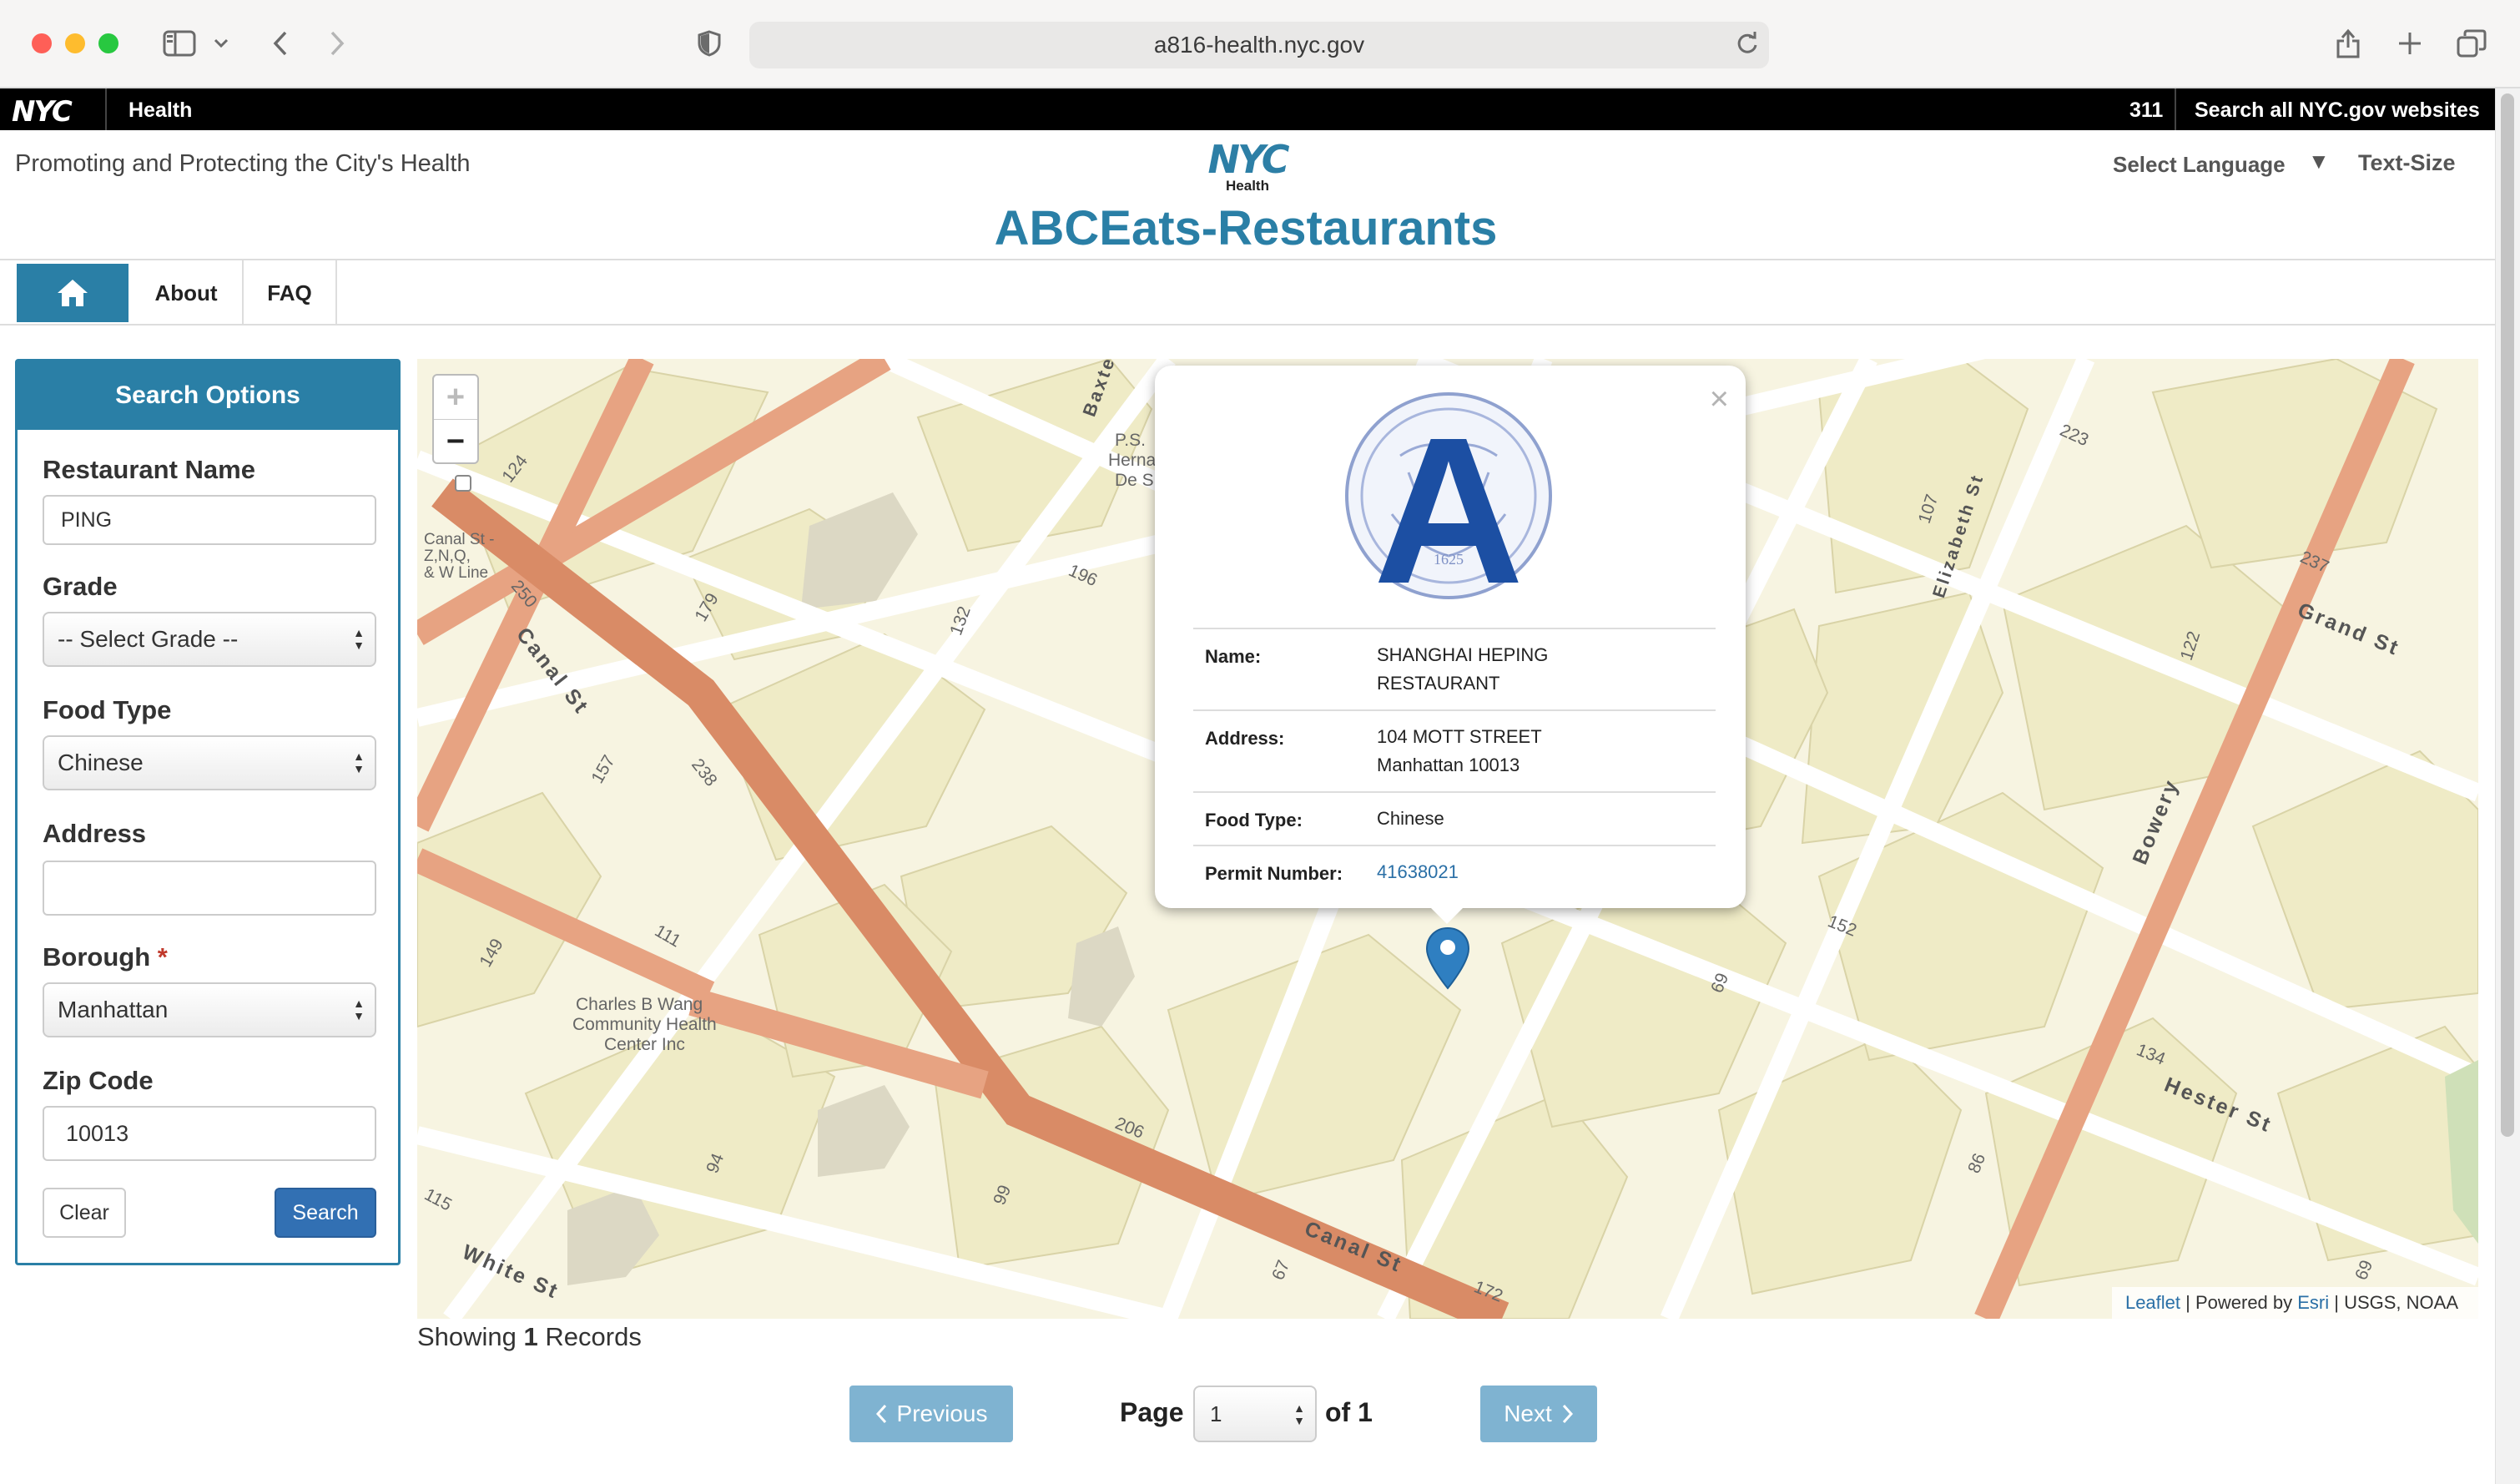  I want to click on name-line-2: RESTAURANT, so click(1438, 683).